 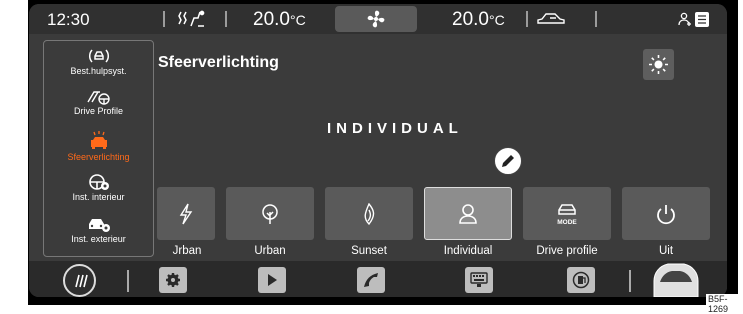 What do you see at coordinates (666, 251) in the screenshot?
I see `mode-label: Uit` at bounding box center [666, 251].